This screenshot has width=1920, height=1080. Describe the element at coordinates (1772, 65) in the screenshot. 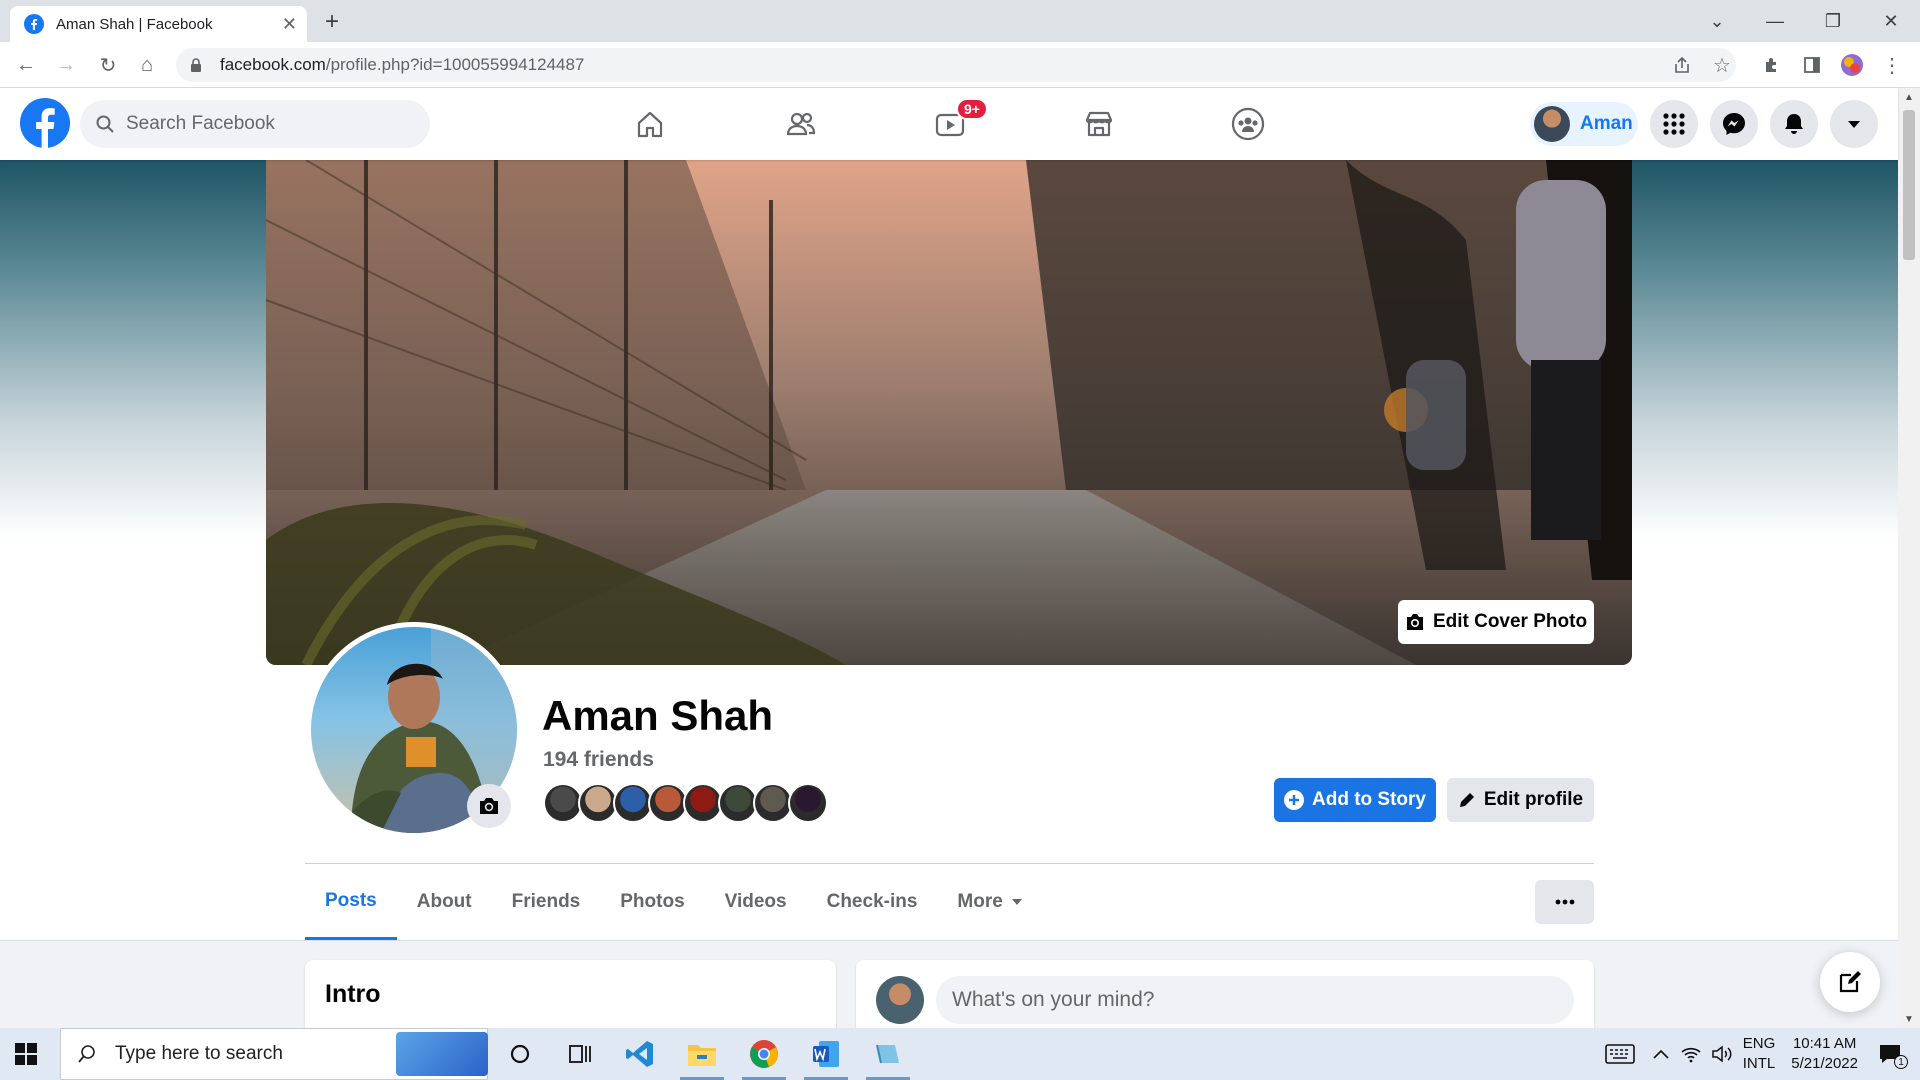

I see `extensions-icon` at that location.